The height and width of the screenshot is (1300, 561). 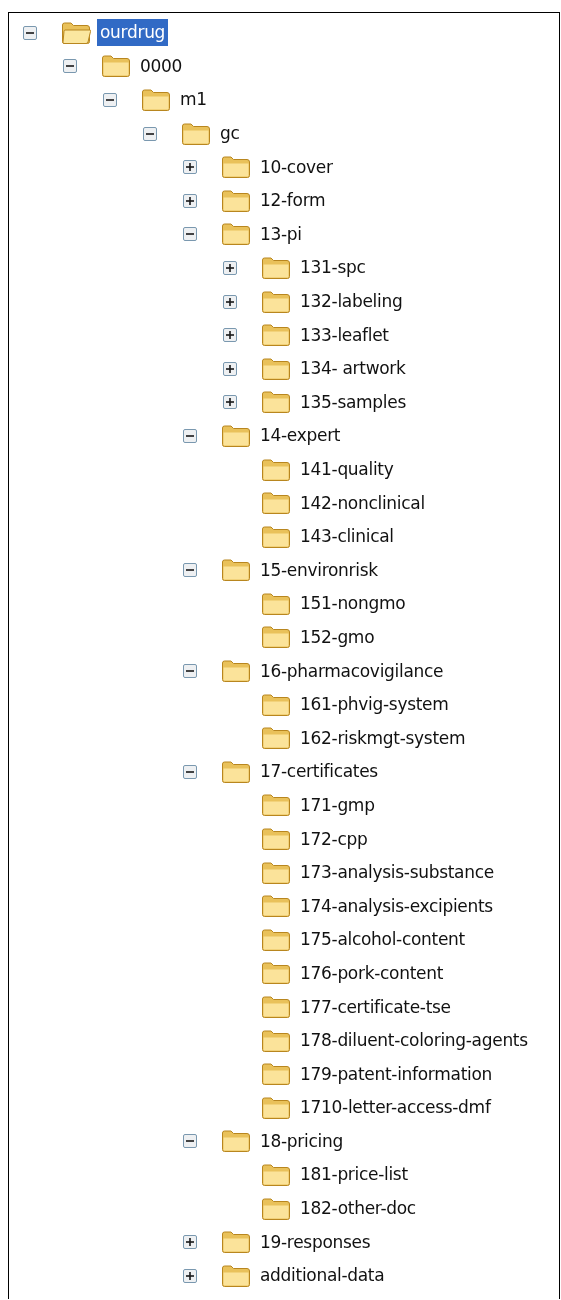 What do you see at coordinates (353, 369) in the screenshot?
I see `folder-label: 134- artwork` at bounding box center [353, 369].